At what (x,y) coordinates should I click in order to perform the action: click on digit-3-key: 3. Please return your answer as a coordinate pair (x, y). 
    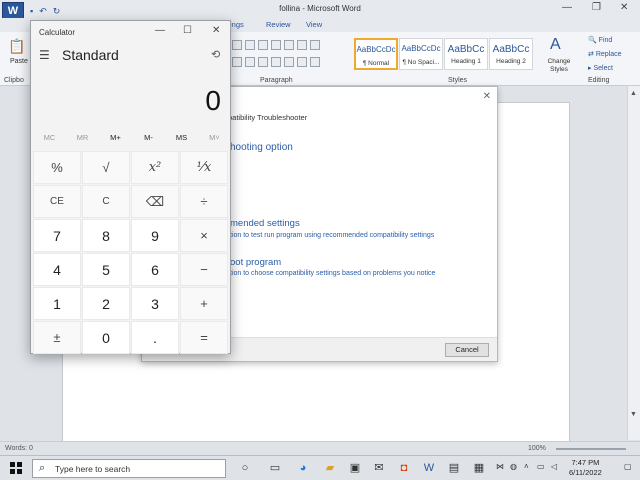
    Looking at the image, I should click on (155, 303).